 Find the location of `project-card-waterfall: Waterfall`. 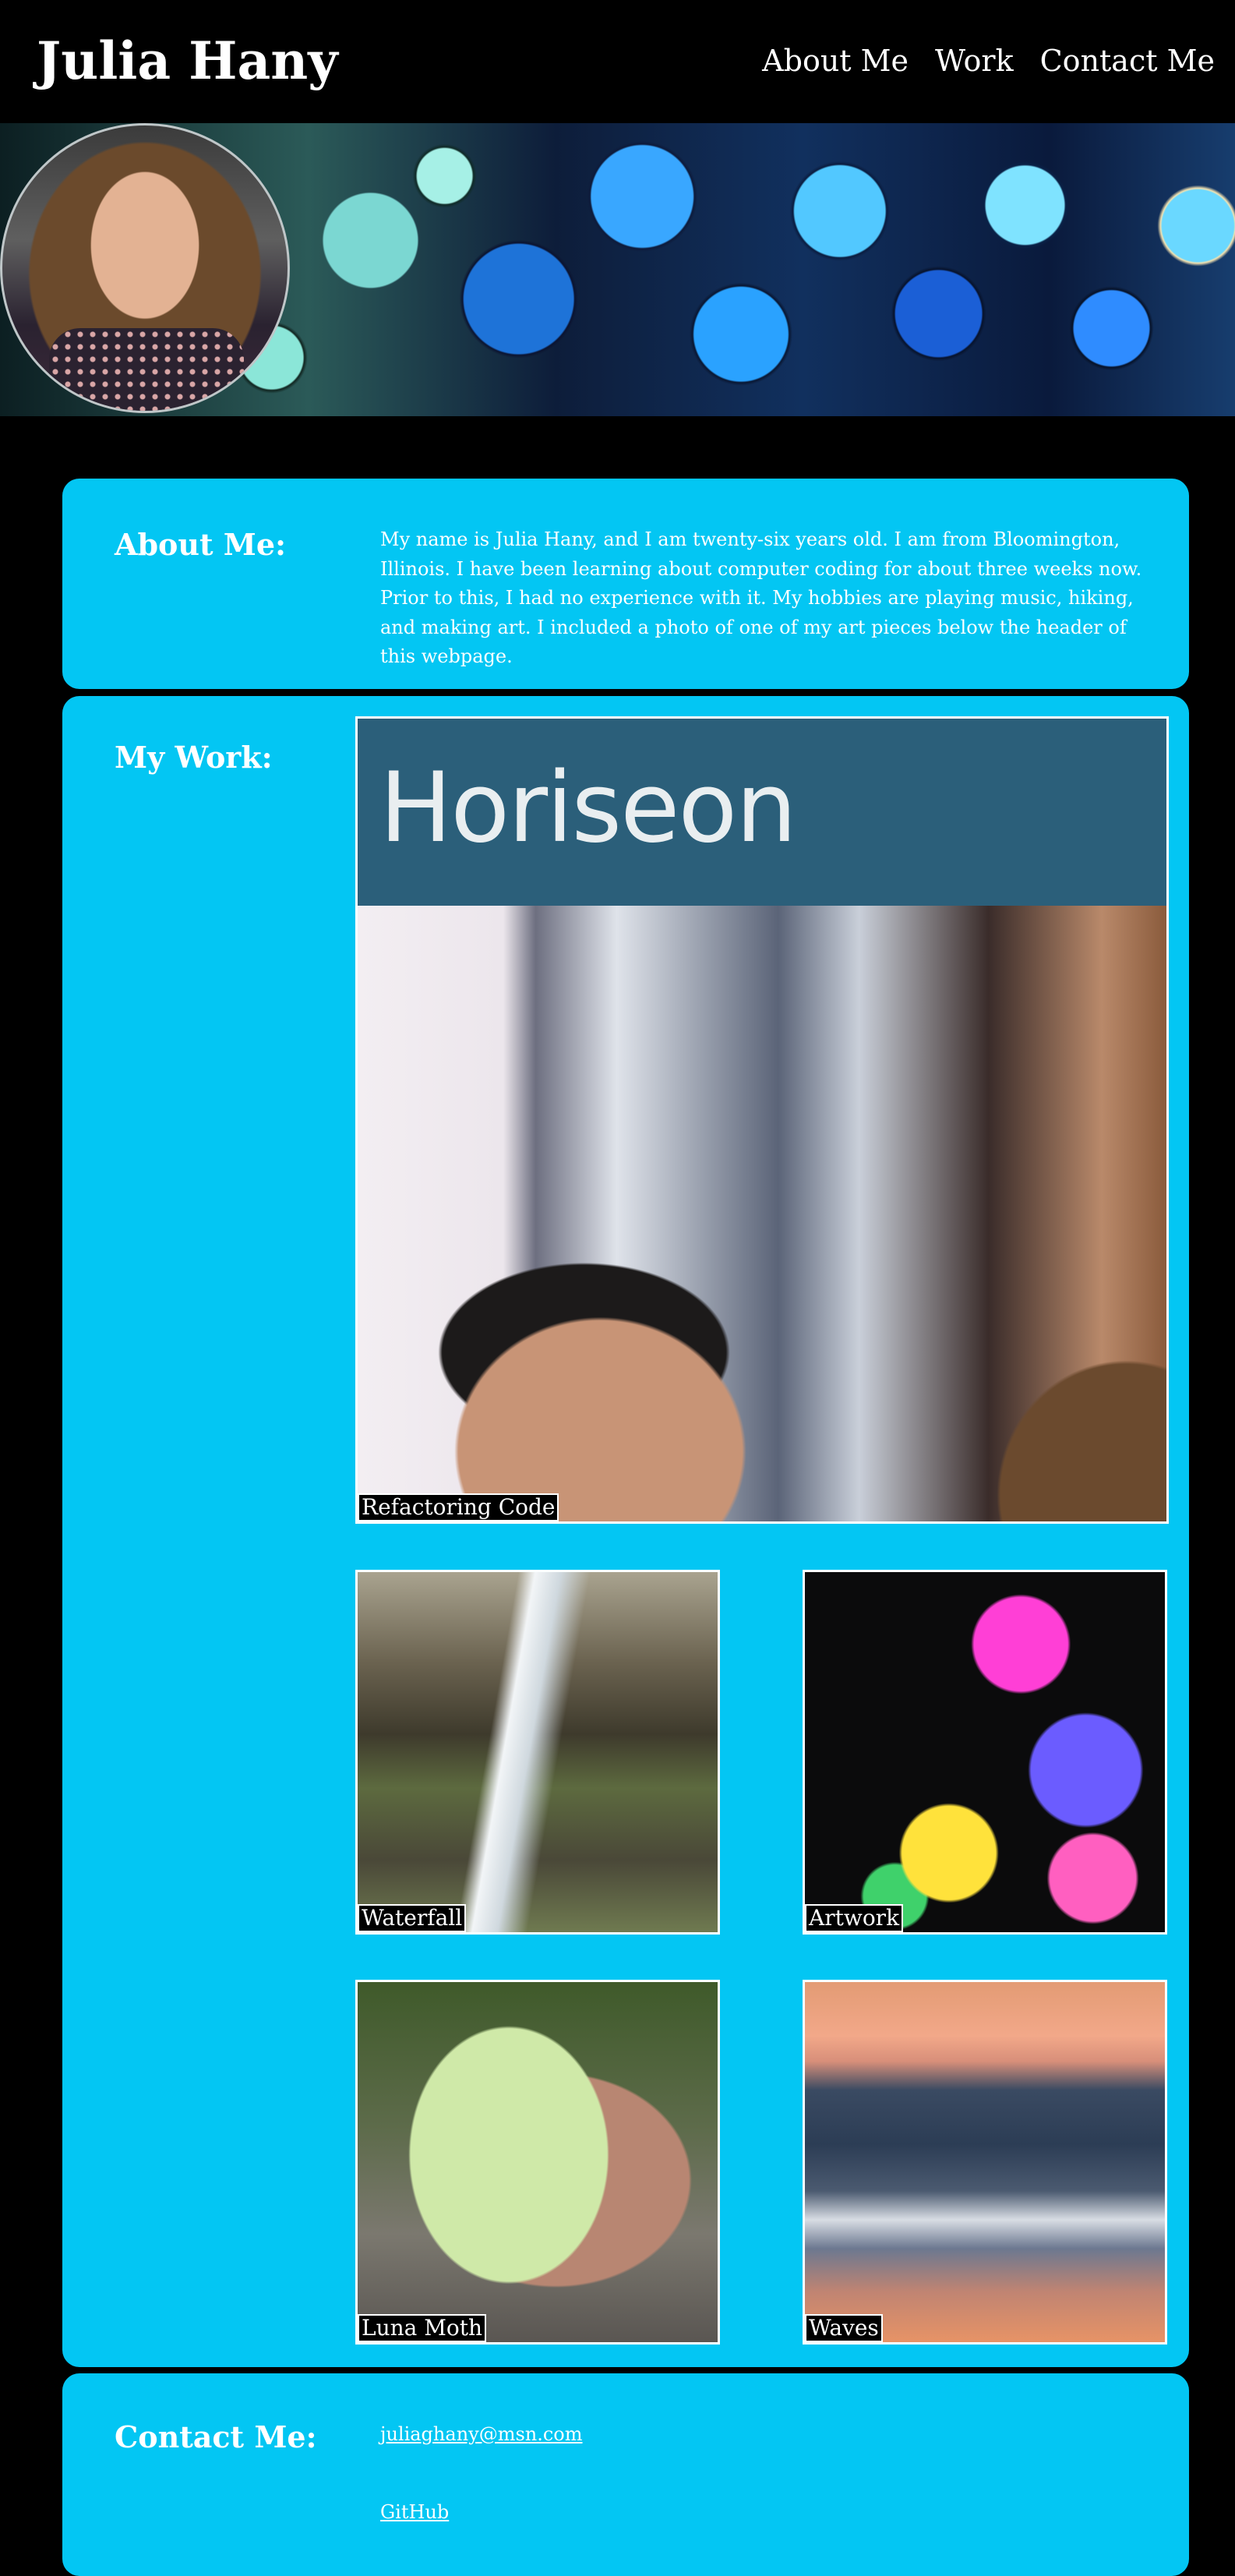

project-card-waterfall: Waterfall is located at coordinates (537, 1752).